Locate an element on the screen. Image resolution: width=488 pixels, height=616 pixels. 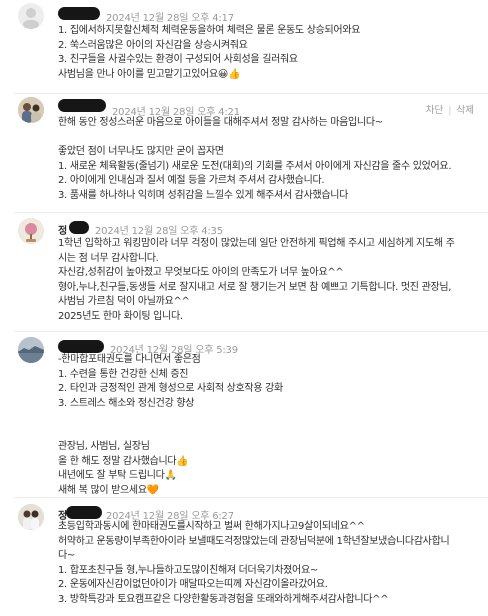
comment-line: 사범님 가르침 덕이 아닐까요^^ is located at coordinates (124, 301).